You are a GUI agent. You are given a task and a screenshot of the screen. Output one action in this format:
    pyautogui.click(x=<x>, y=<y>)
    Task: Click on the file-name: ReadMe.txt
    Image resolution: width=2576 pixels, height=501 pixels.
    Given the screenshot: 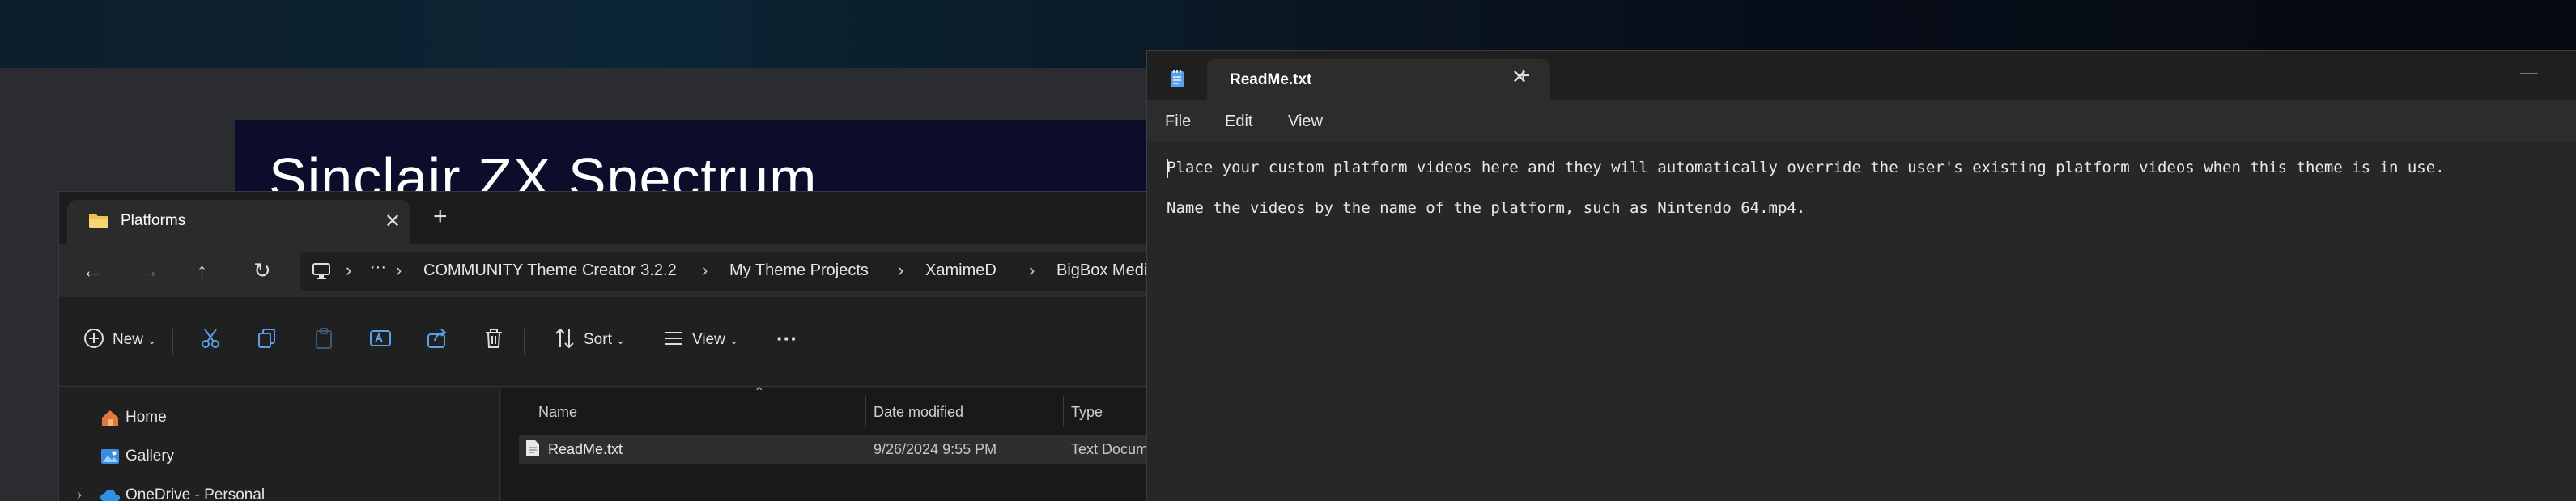 What is the action you would take?
    pyautogui.click(x=586, y=449)
    